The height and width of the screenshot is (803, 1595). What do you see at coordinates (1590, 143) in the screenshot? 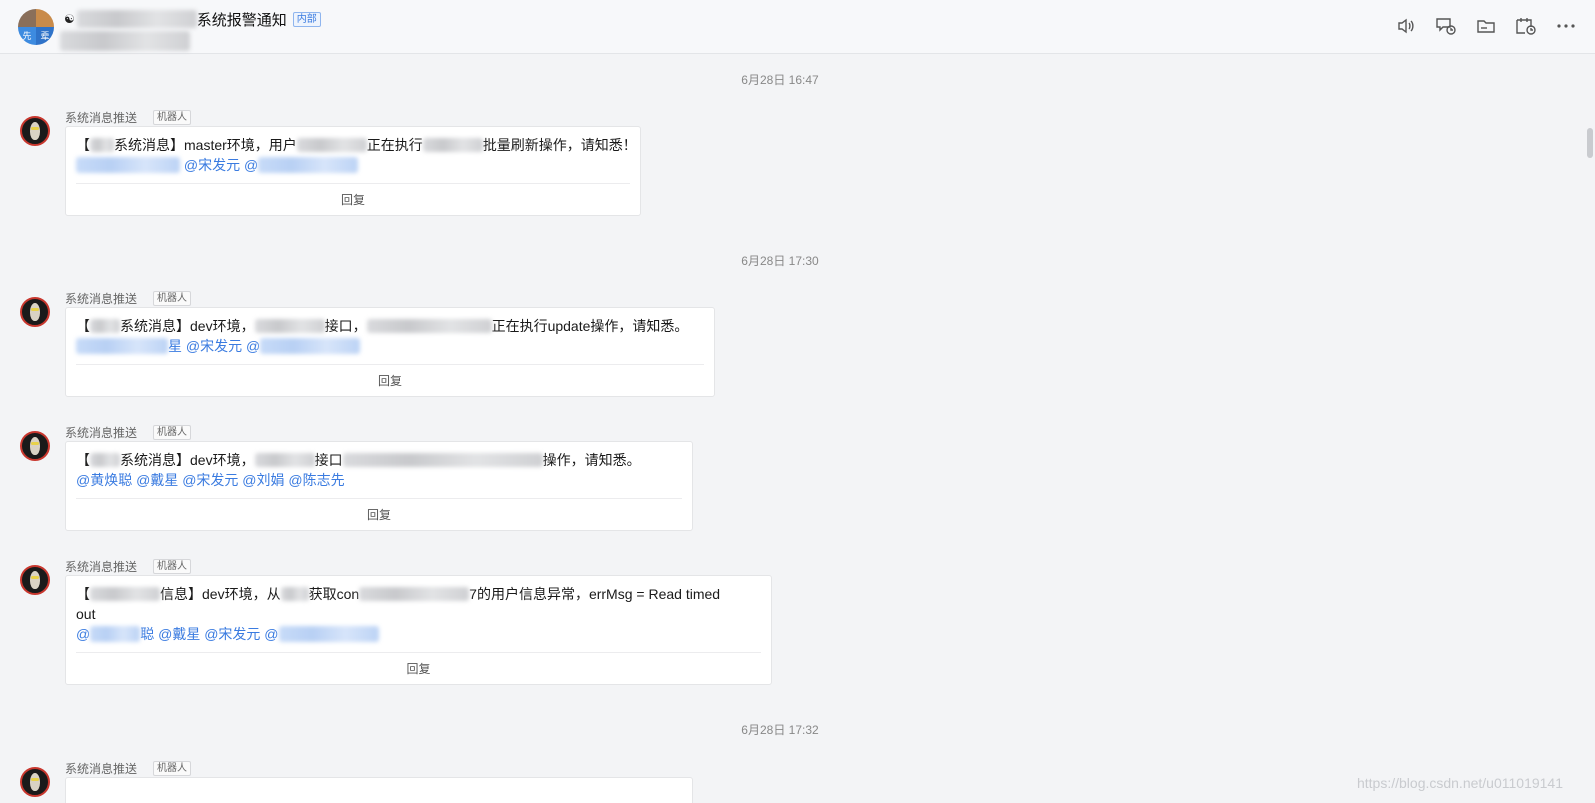
I see `scrollbar-thumb` at bounding box center [1590, 143].